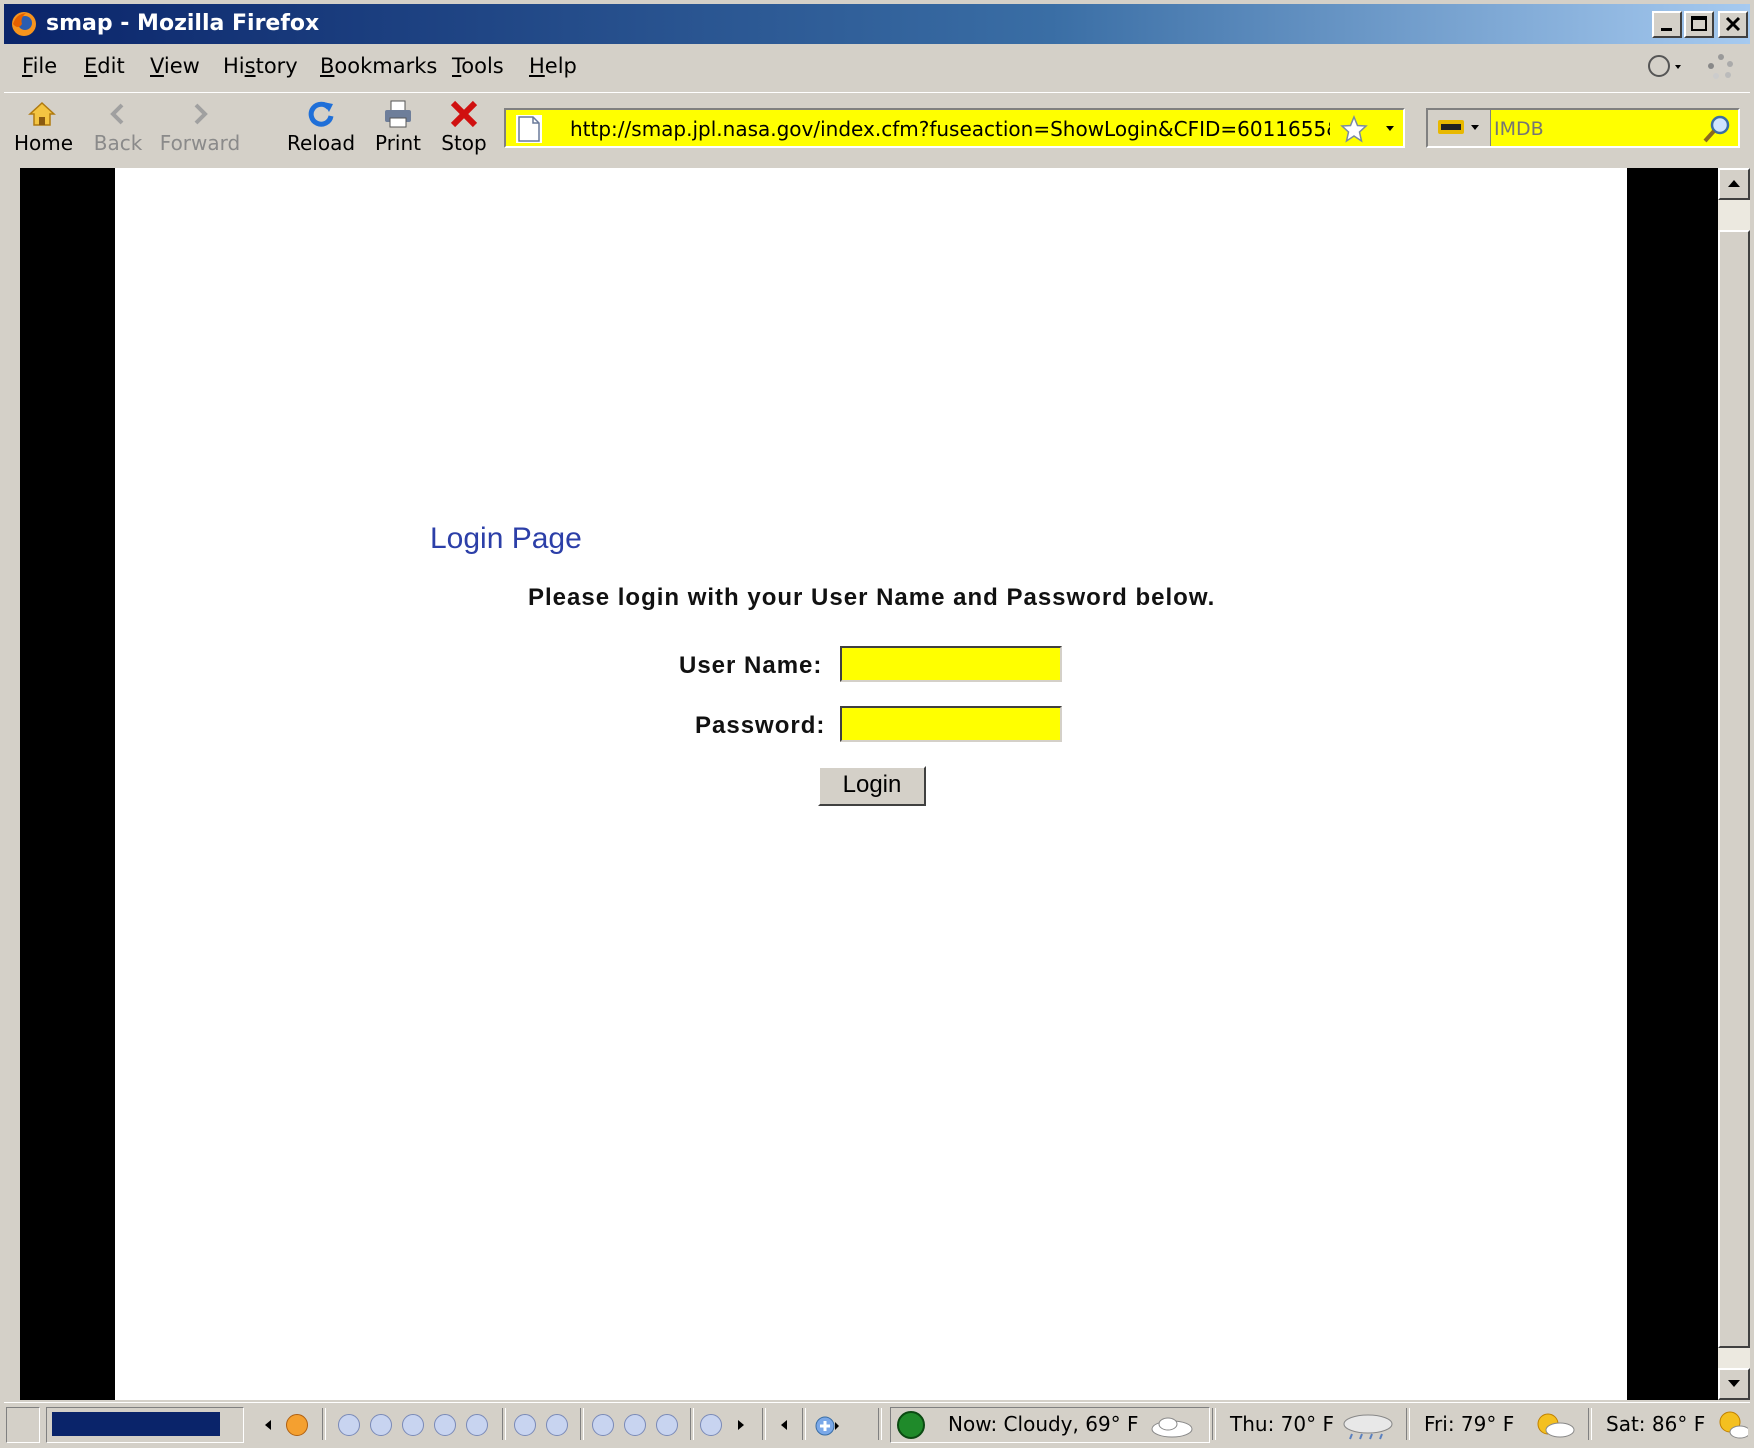 Image resolution: width=1754 pixels, height=1448 pixels. Describe the element at coordinates (1655, 1424) in the screenshot. I see `weather-sat: Sat: 86° F` at that location.